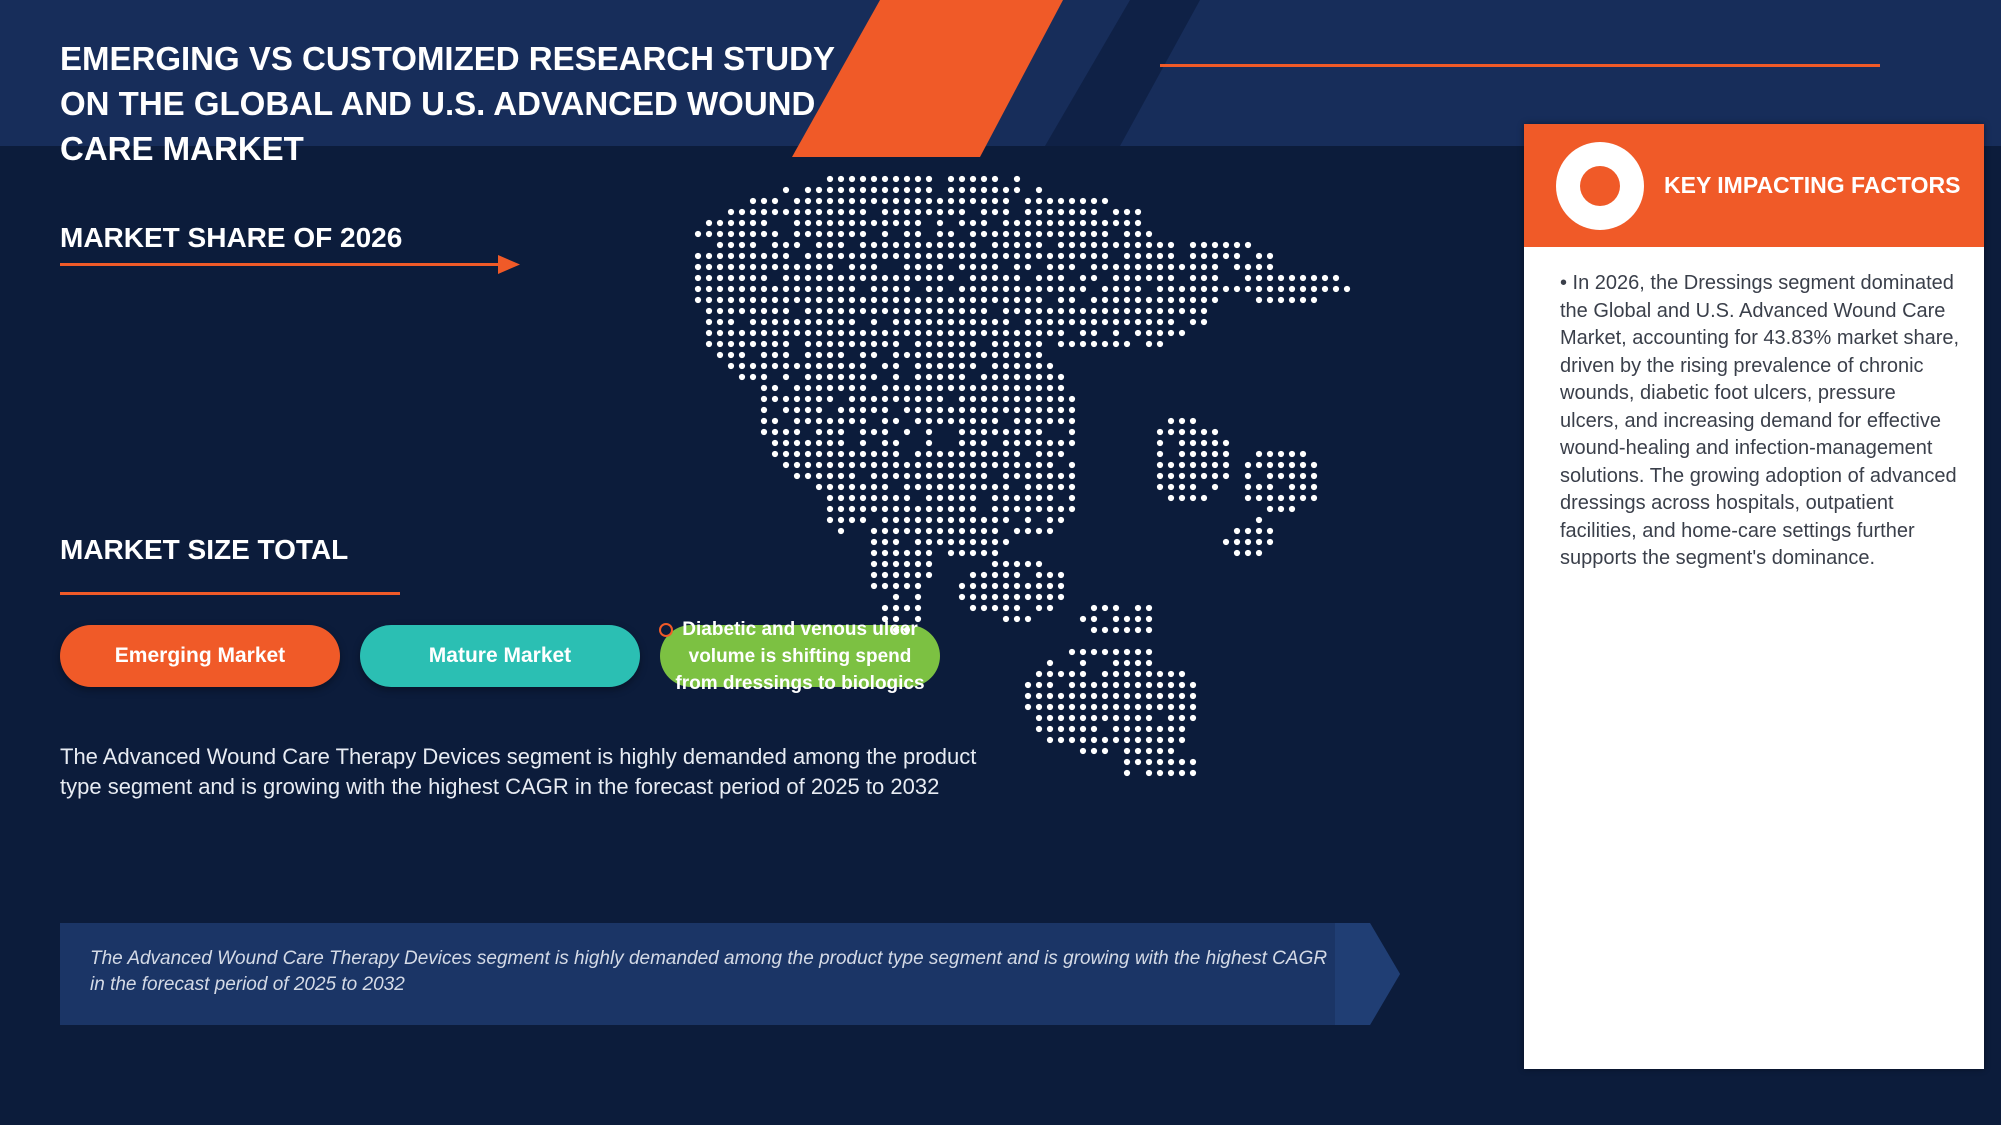 This screenshot has width=2001, height=1125. What do you see at coordinates (200, 656) in the screenshot?
I see `emerging-market-button: Emerging Market` at bounding box center [200, 656].